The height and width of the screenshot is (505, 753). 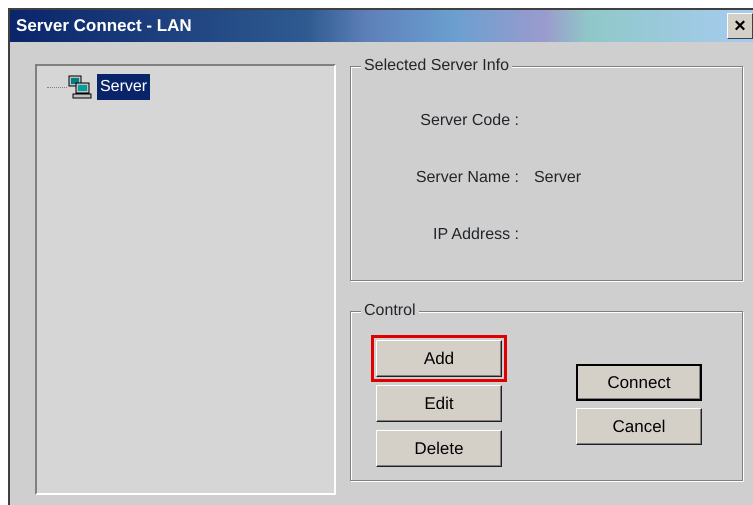 What do you see at coordinates (123, 87) in the screenshot?
I see `tree-item: Server` at bounding box center [123, 87].